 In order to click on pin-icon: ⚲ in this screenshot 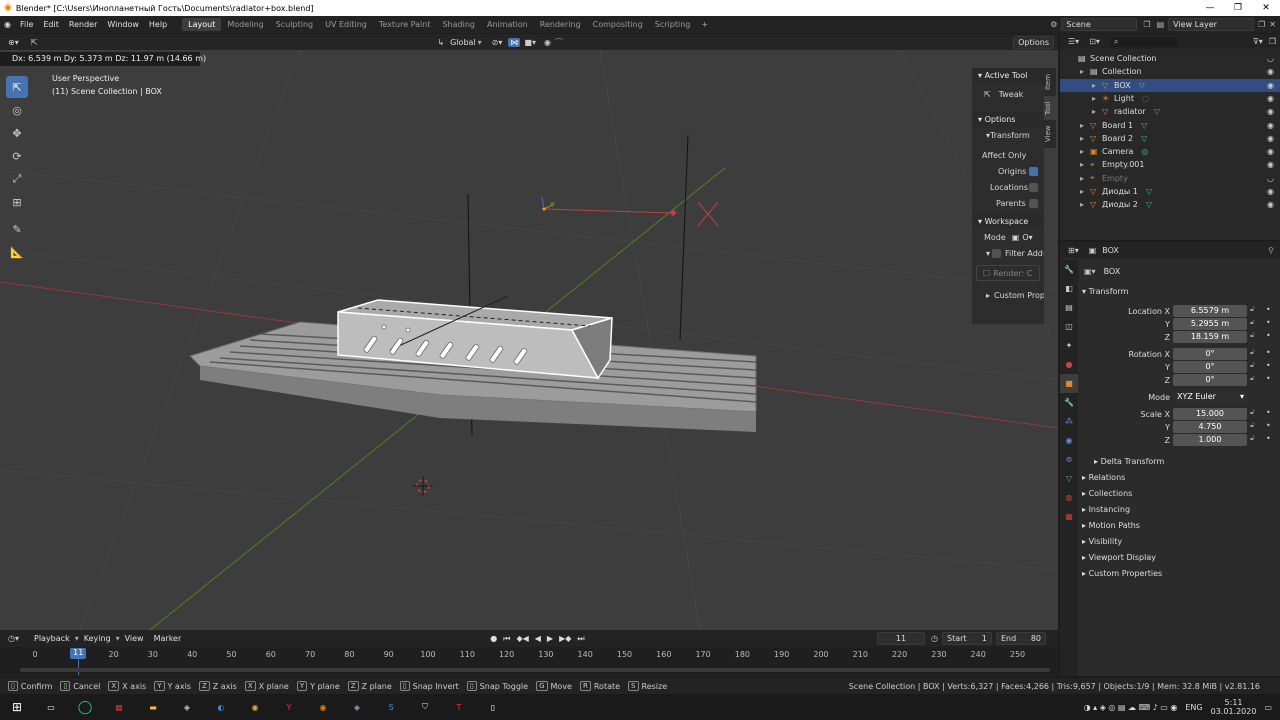, I will do `click(1271, 250)`.